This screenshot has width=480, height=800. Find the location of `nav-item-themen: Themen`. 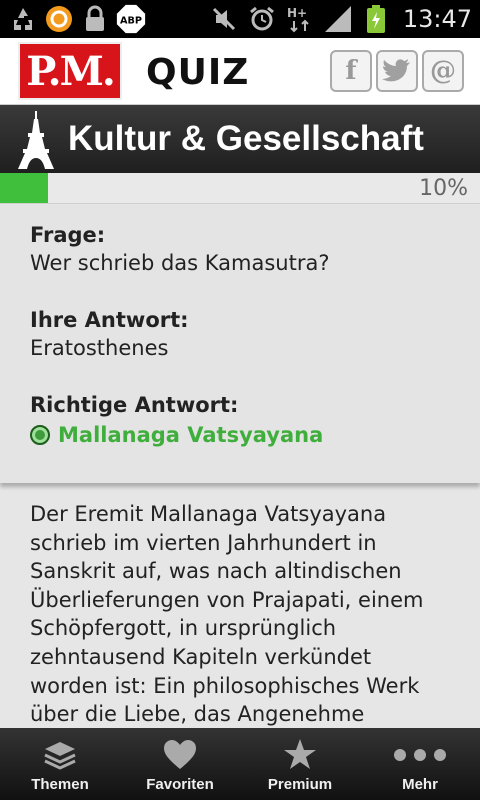

nav-item-themen: Themen is located at coordinates (60, 764).